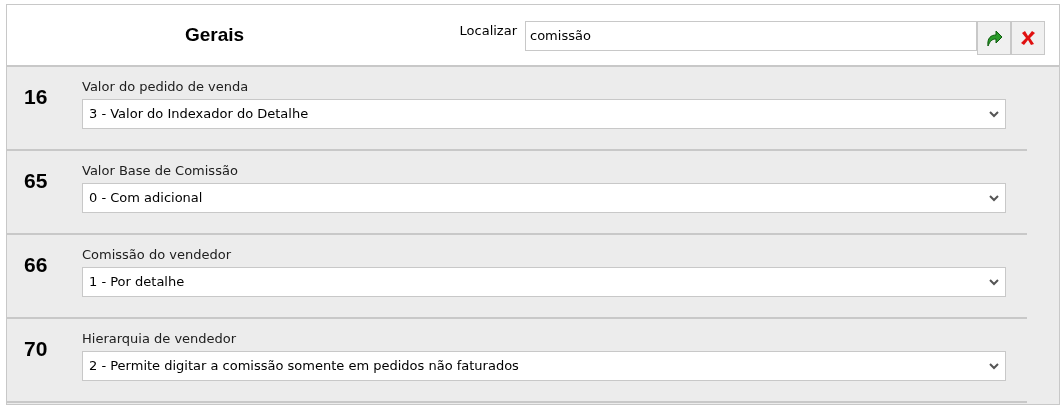 Image resolution: width=1064 pixels, height=405 pixels. Describe the element at coordinates (544, 114) in the screenshot. I see `dropdown: 3 - Valor do Indexador do Detalhe` at that location.